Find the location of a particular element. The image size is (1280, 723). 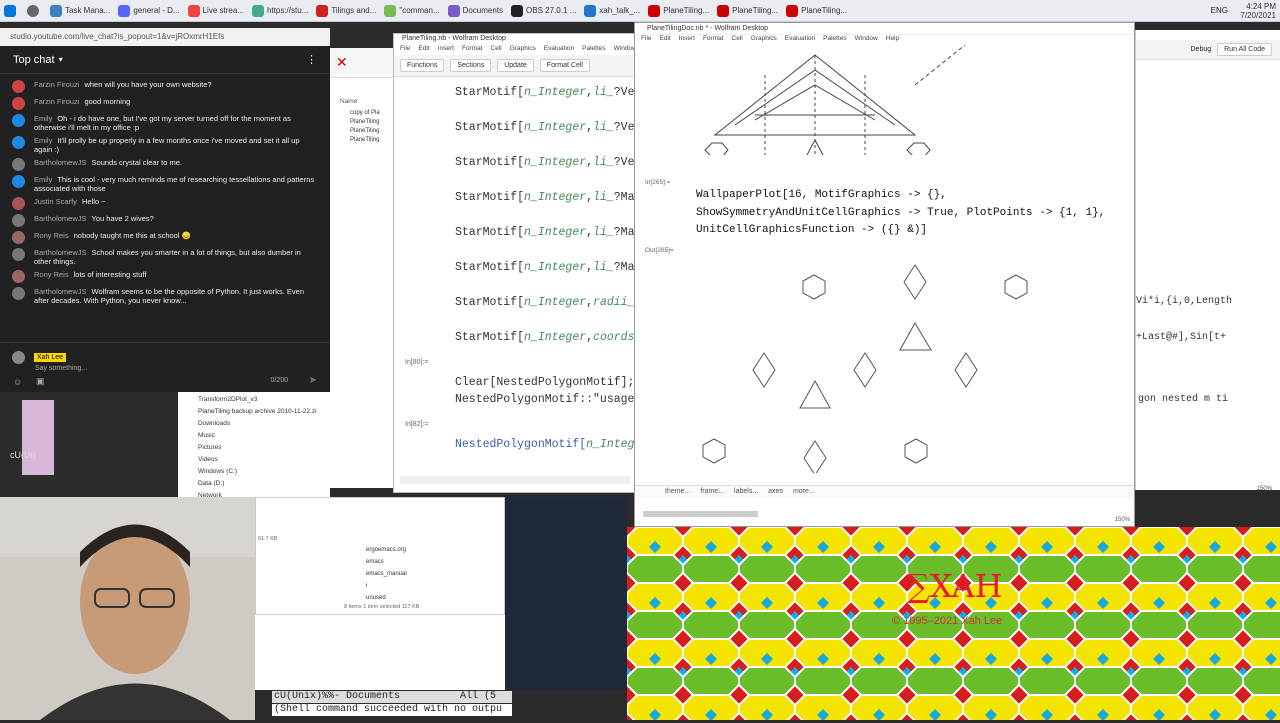

code-line: StarMotif[n_Integer,radii_? is located at coordinates (548, 302).